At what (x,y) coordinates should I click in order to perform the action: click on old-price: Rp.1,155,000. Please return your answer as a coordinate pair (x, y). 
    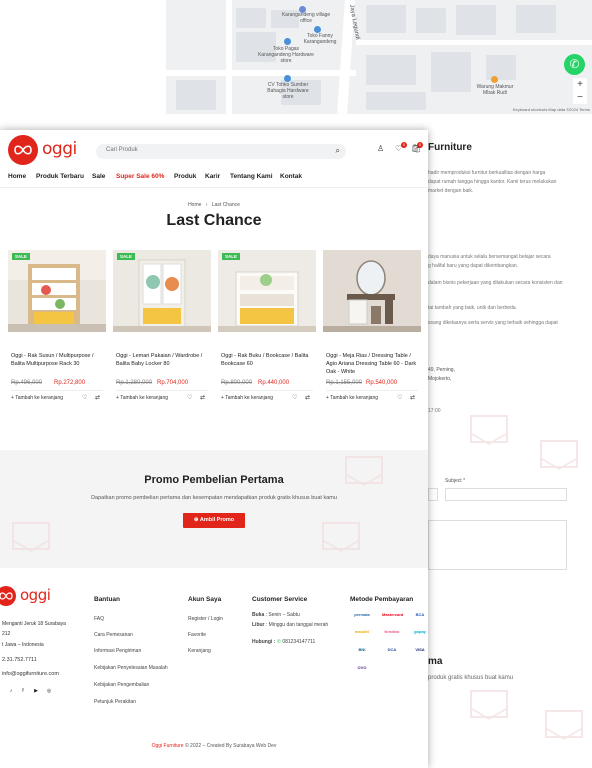
    Looking at the image, I should click on (344, 383).